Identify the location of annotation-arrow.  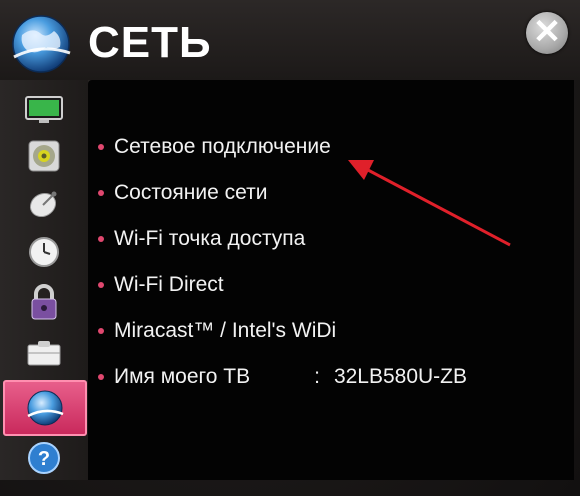
(429, 203).